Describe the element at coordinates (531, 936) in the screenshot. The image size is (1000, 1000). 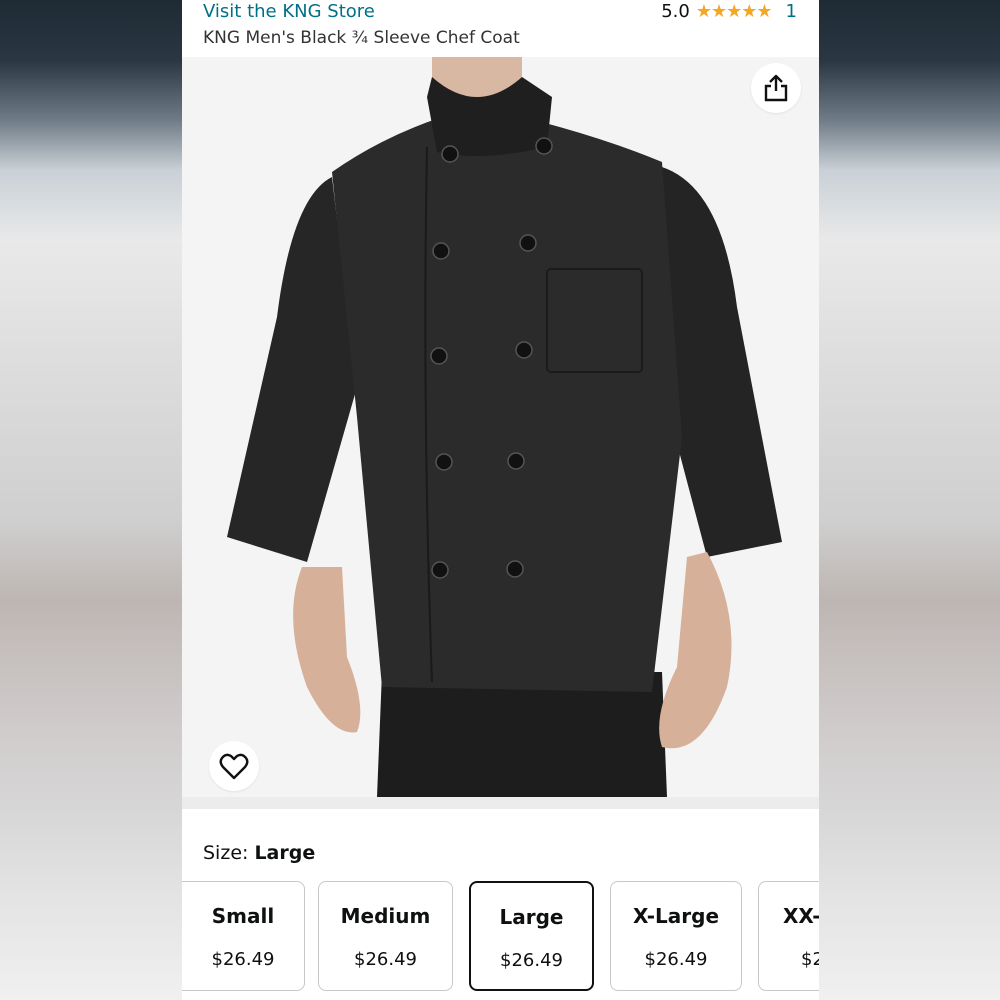
I see `size-option-large: Large $26.49` at that location.